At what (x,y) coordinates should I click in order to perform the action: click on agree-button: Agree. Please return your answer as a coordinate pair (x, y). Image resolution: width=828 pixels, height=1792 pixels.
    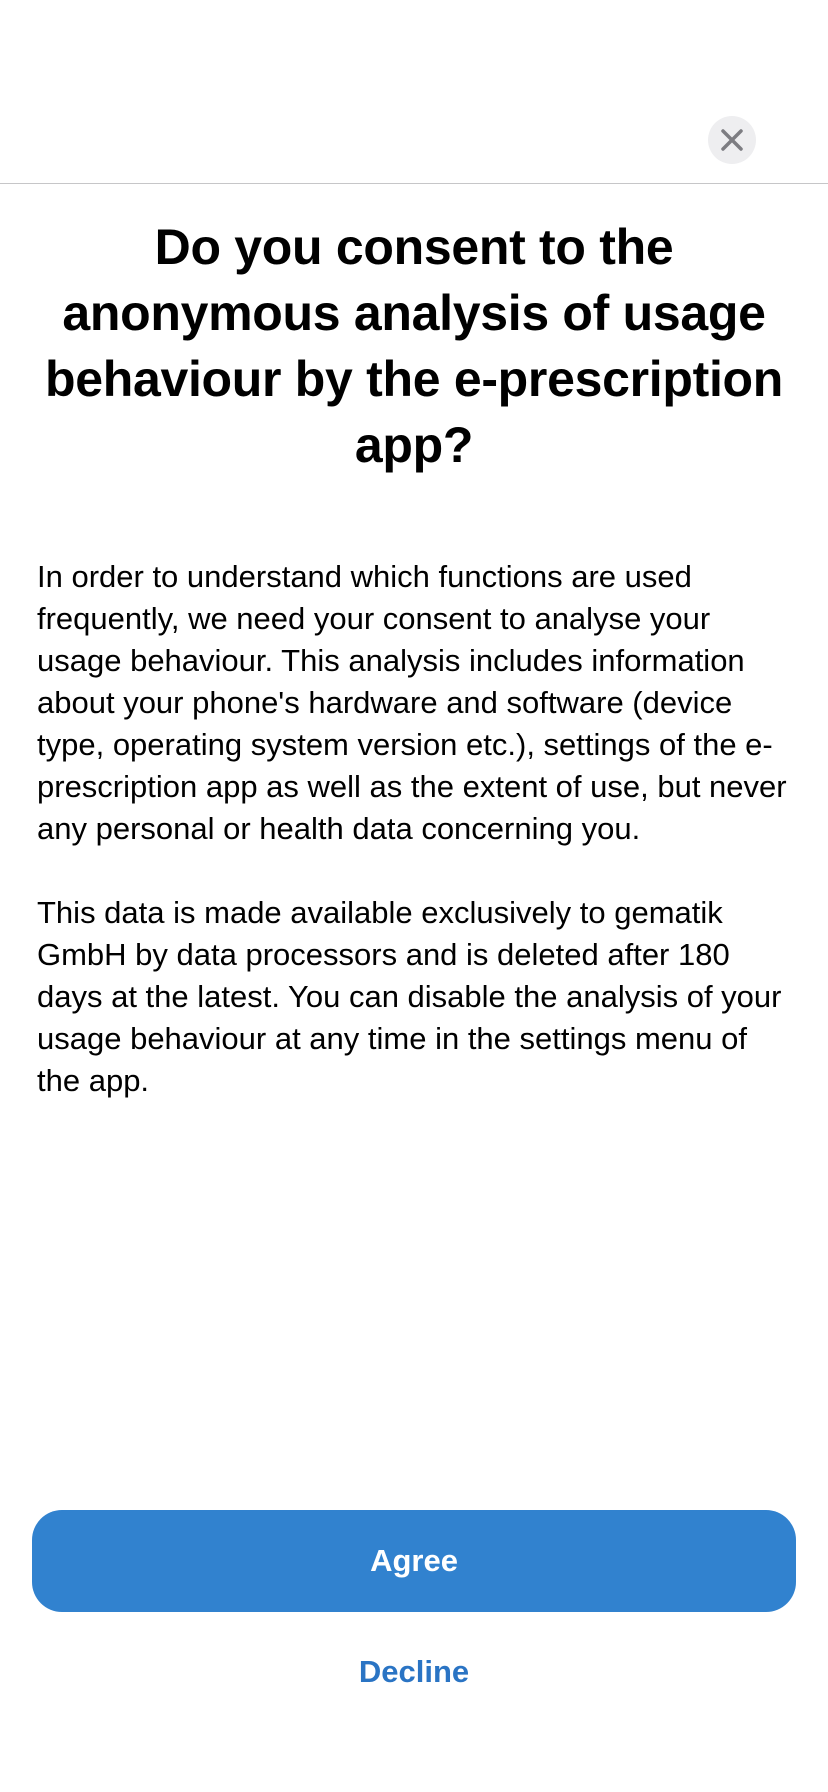
    Looking at the image, I should click on (414, 1561).